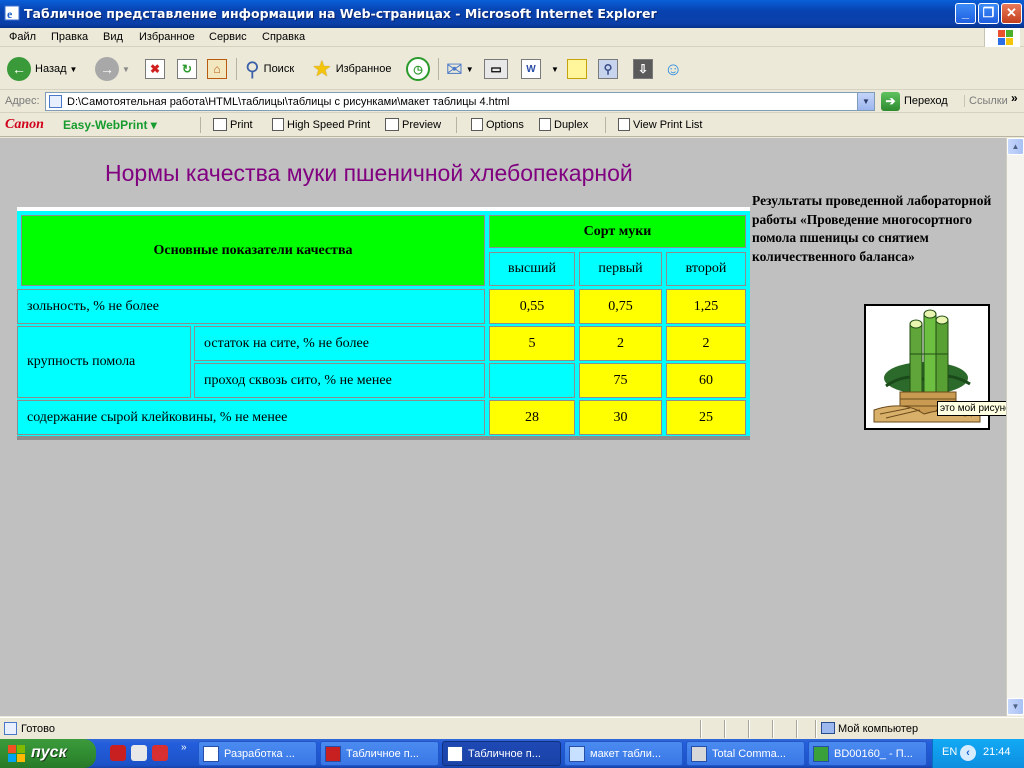 This screenshot has width=1024, height=768. What do you see at coordinates (363, 69) in the screenshot?
I see `favorites-label: Избранное` at bounding box center [363, 69].